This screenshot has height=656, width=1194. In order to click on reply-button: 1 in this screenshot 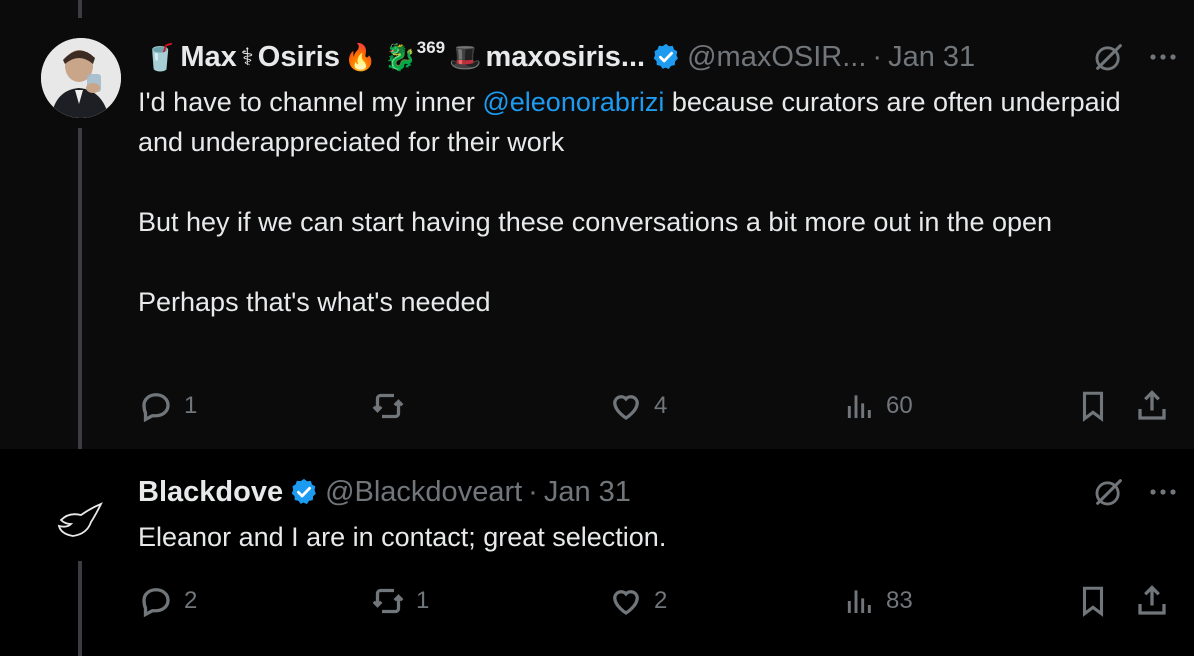, I will do `click(167, 406)`.